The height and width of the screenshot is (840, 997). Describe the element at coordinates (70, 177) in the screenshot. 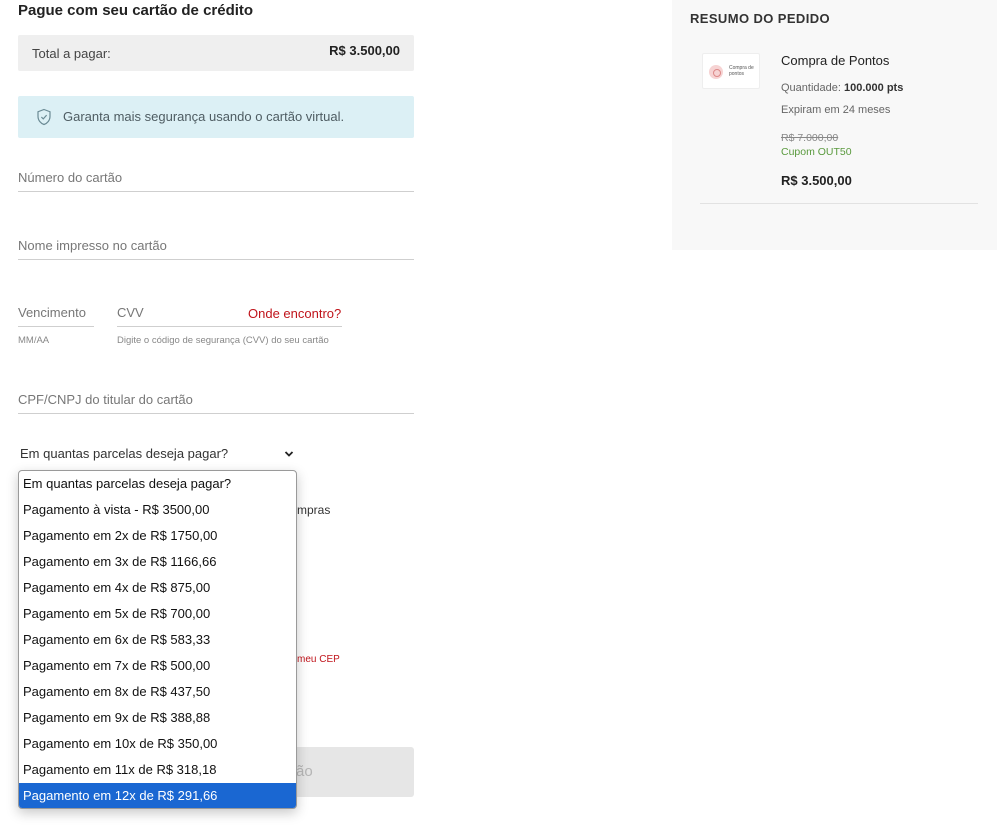

I see `card-number-placeholder: Número do cartão` at that location.